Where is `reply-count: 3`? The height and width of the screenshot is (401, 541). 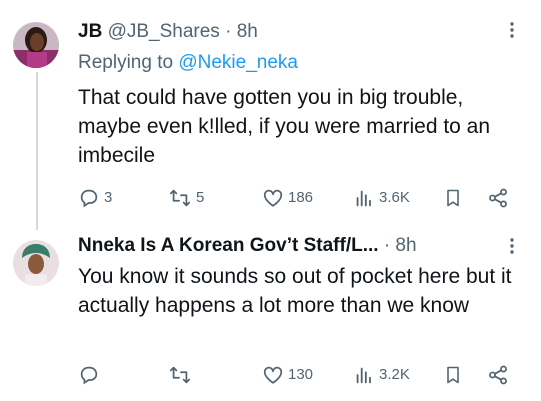
reply-count: 3 is located at coordinates (108, 197).